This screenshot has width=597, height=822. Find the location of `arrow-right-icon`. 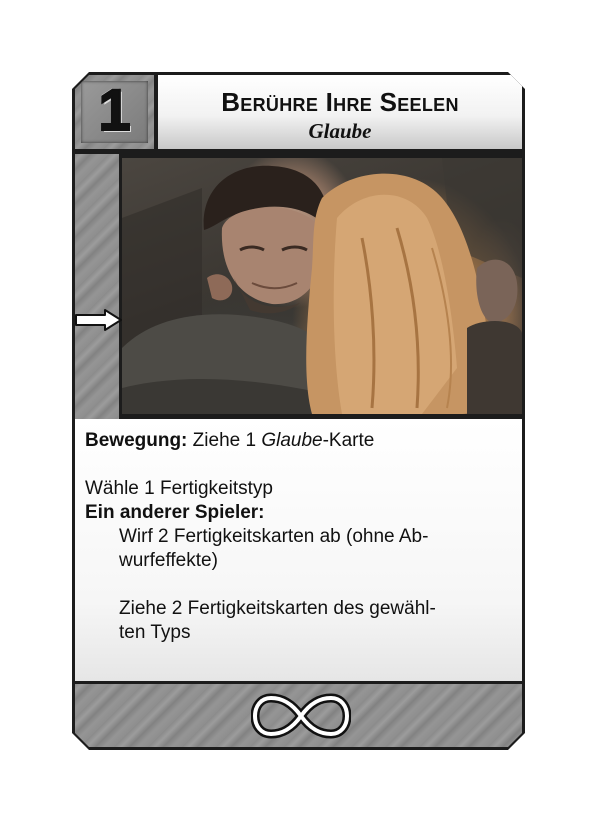

arrow-right-icon is located at coordinates (98, 320).